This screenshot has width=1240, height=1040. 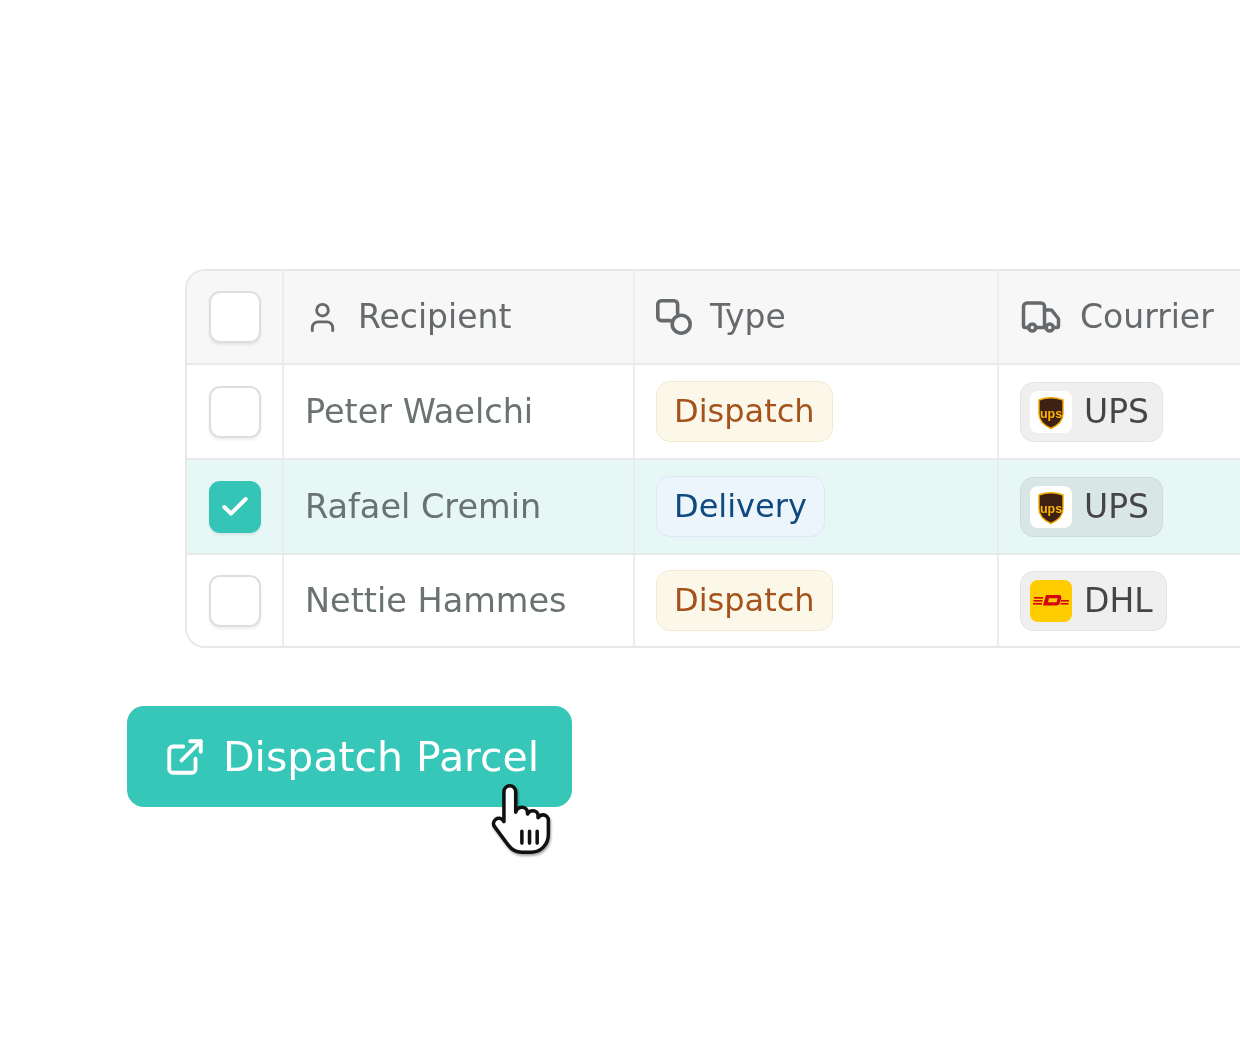 What do you see at coordinates (419, 411) in the screenshot?
I see `recipient-name: Peter Waelchi` at bounding box center [419, 411].